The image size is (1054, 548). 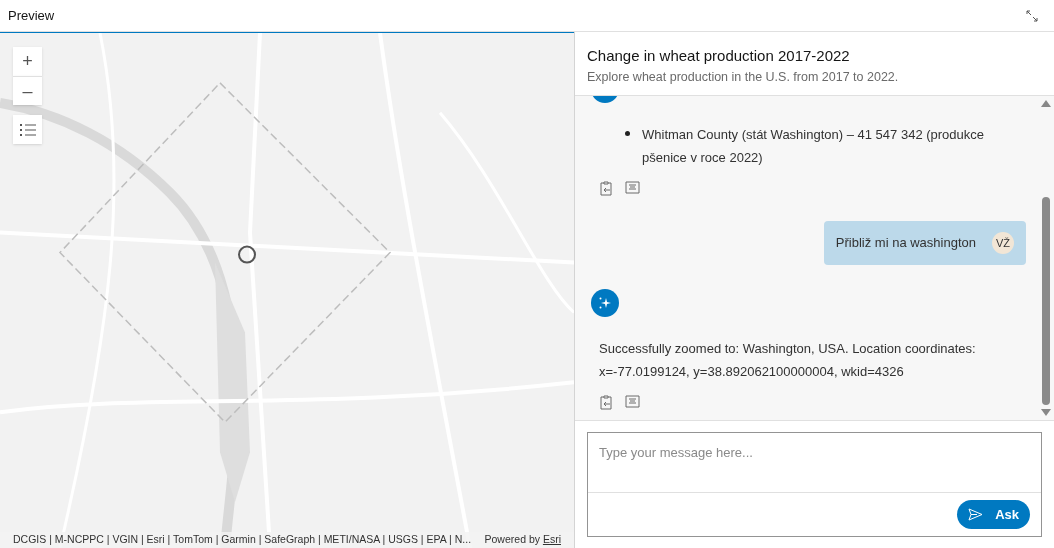 I want to click on list-icon, so click(x=27, y=129).